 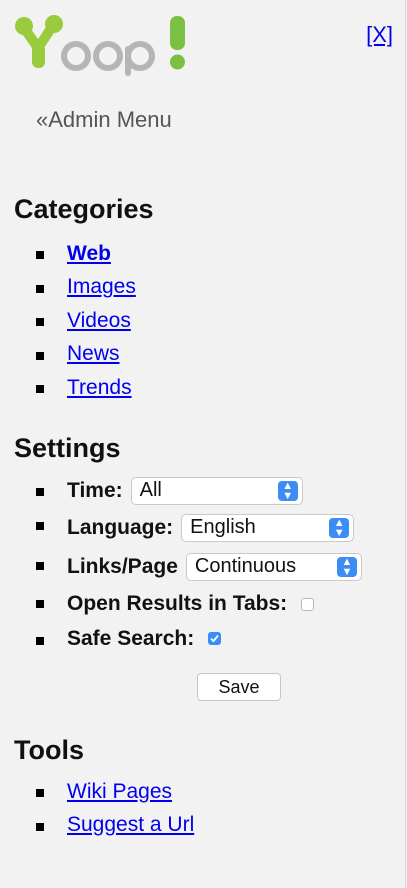 I want to click on list-item: Images, so click(x=86, y=288).